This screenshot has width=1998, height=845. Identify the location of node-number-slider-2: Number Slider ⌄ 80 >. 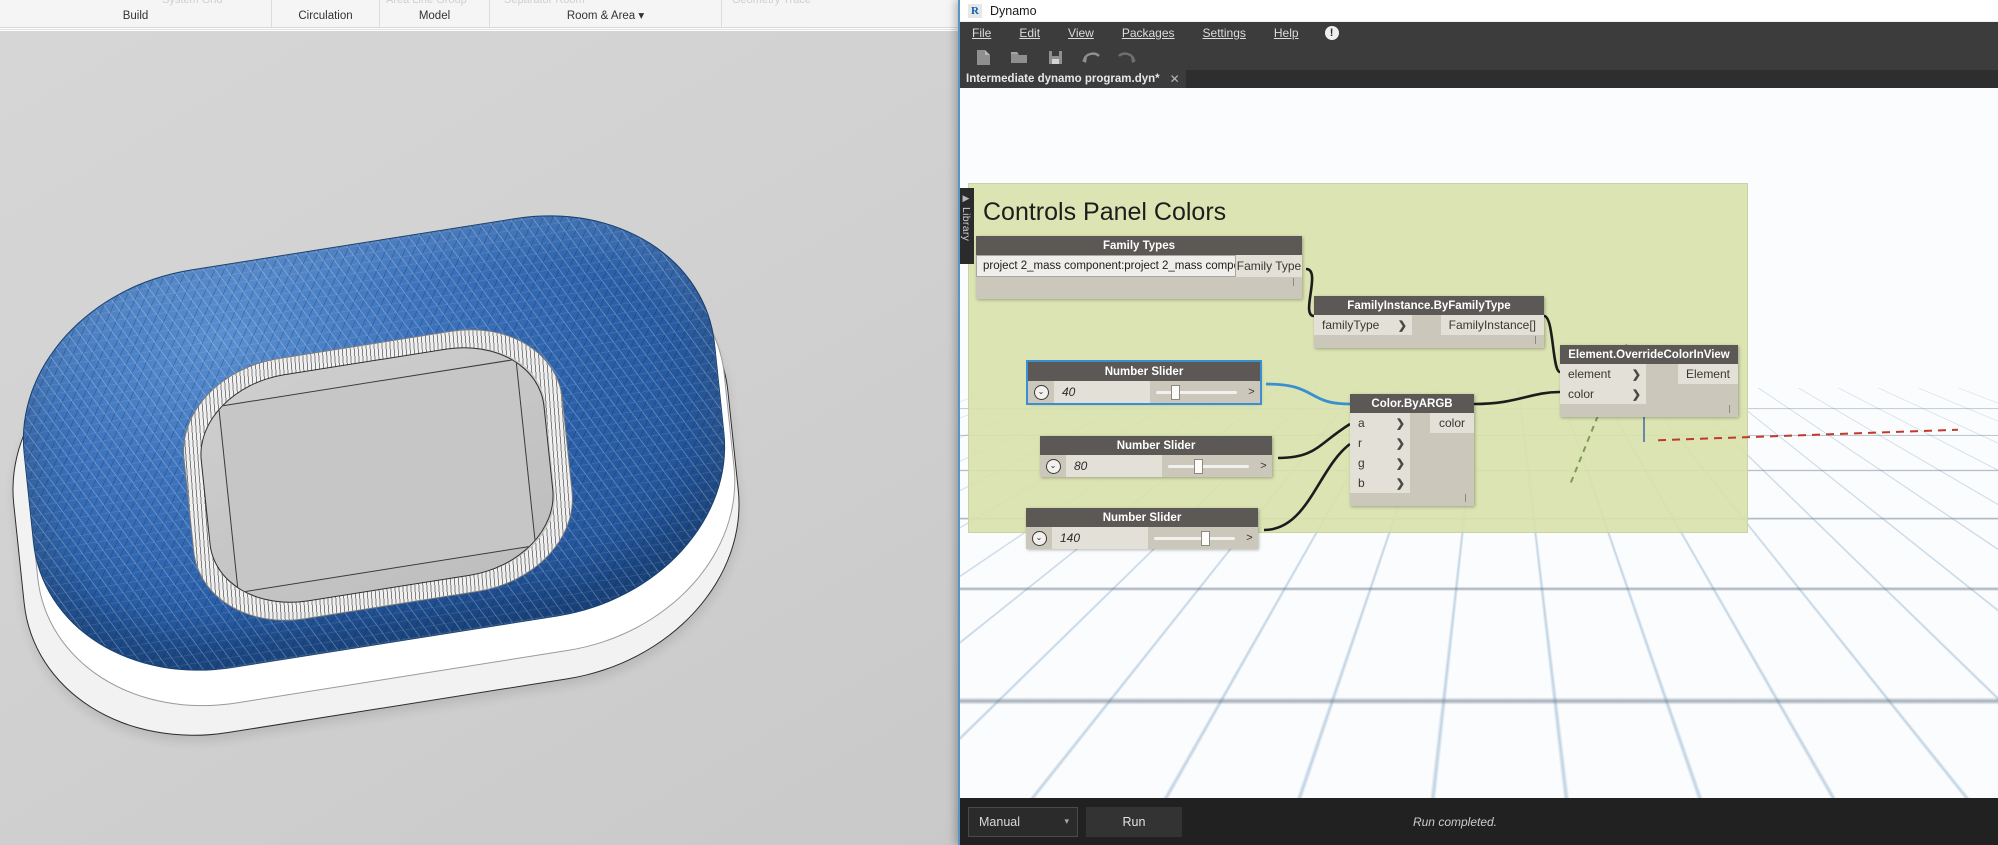
(1156, 456).